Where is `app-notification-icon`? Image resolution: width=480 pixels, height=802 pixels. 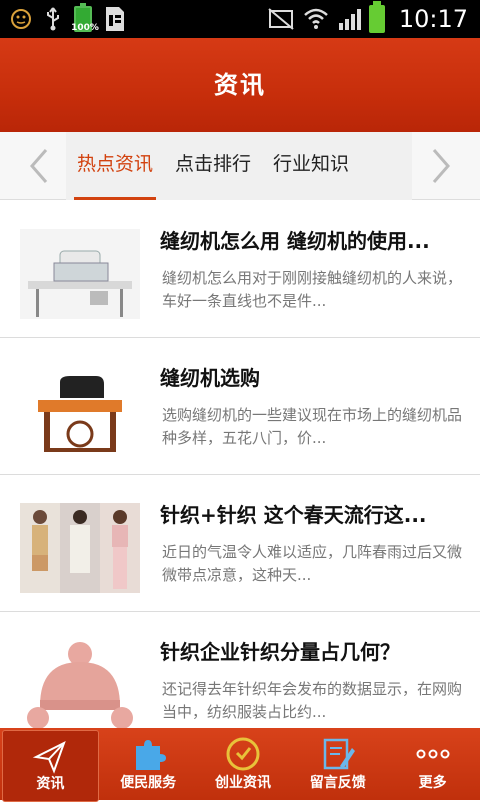
app-notification-icon is located at coordinates (21, 19).